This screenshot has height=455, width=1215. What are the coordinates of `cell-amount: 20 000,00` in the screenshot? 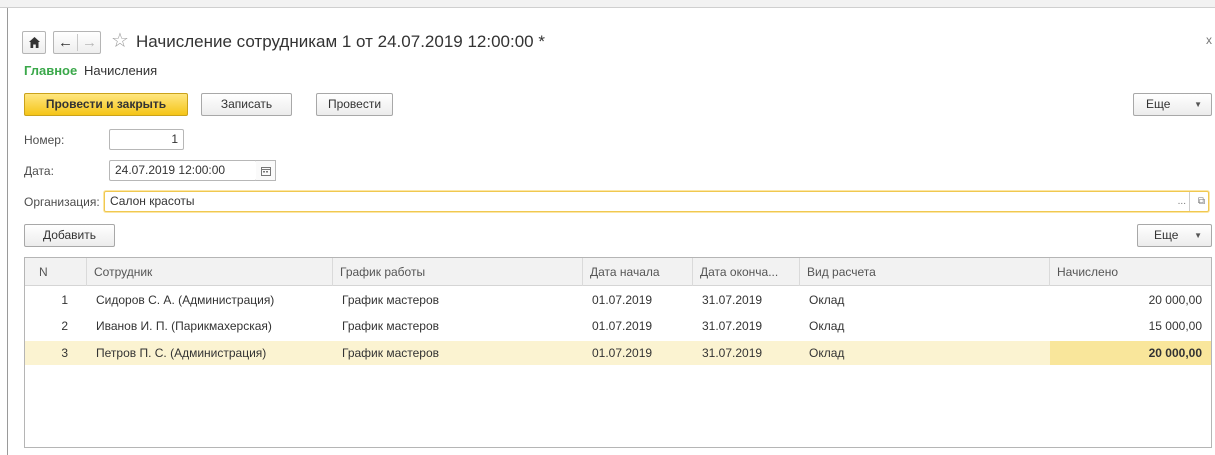 It's located at (1175, 300).